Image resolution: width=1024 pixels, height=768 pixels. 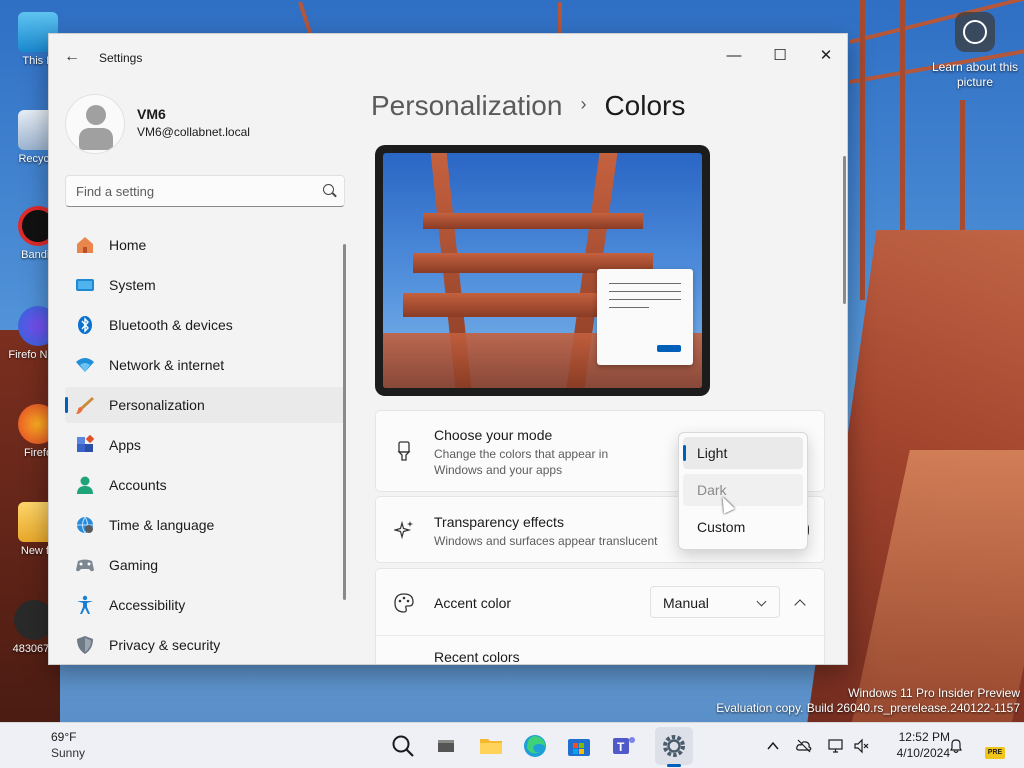 I want to click on preview-wallpaper, so click(x=542, y=270).